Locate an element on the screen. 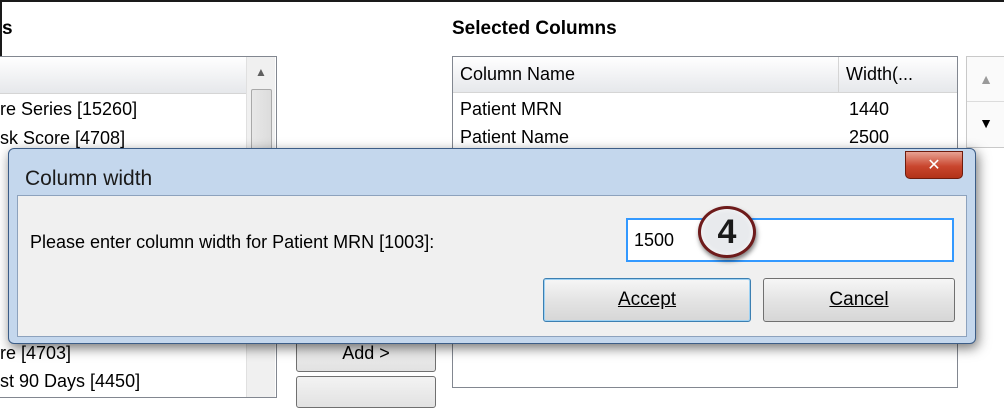 This screenshot has width=1004, height=408. available-columns-header: s is located at coordinates (7, 28).